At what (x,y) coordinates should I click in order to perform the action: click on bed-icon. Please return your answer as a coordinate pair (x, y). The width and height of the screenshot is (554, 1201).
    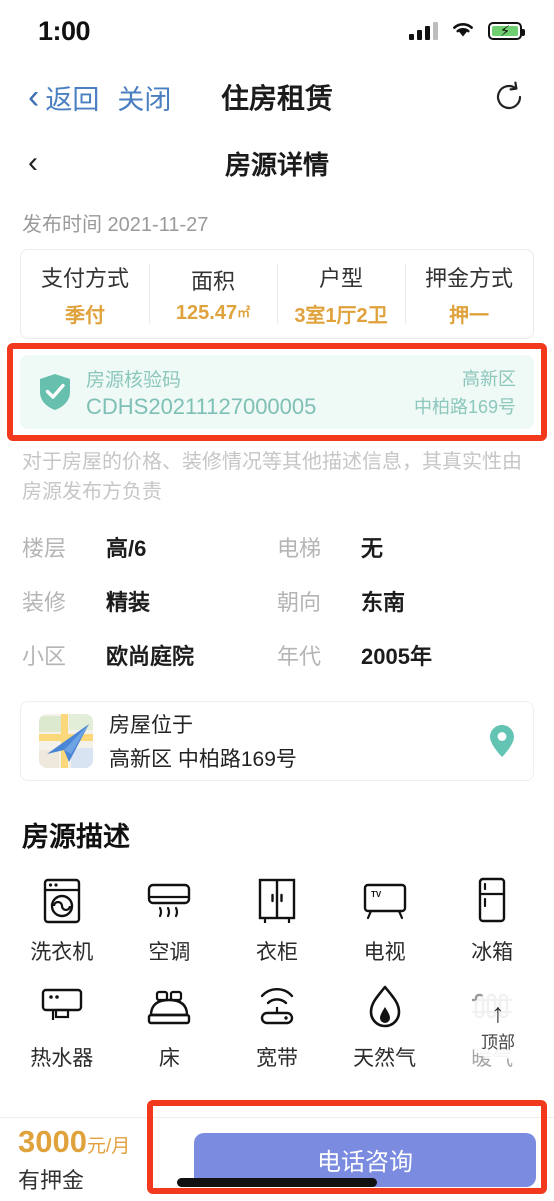
    Looking at the image, I should click on (169, 1007).